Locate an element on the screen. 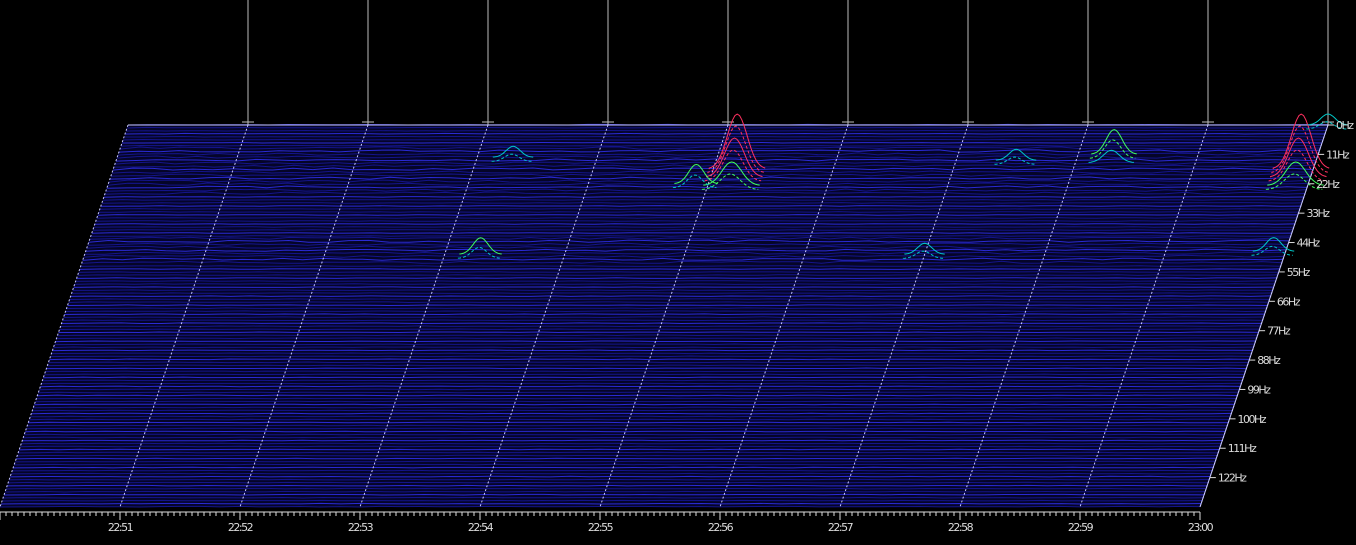  freq-tick-label: 11Hz is located at coordinates (1338, 154).